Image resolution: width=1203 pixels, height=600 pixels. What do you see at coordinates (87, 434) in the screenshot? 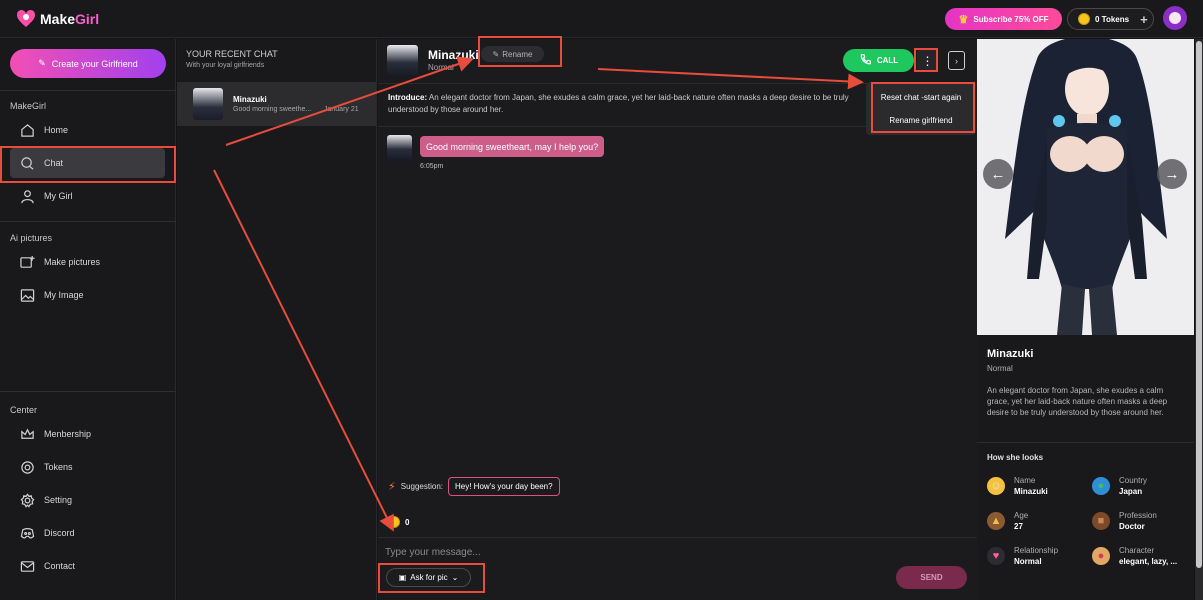
I see `sidebar-item-membership: Menbership` at bounding box center [87, 434].